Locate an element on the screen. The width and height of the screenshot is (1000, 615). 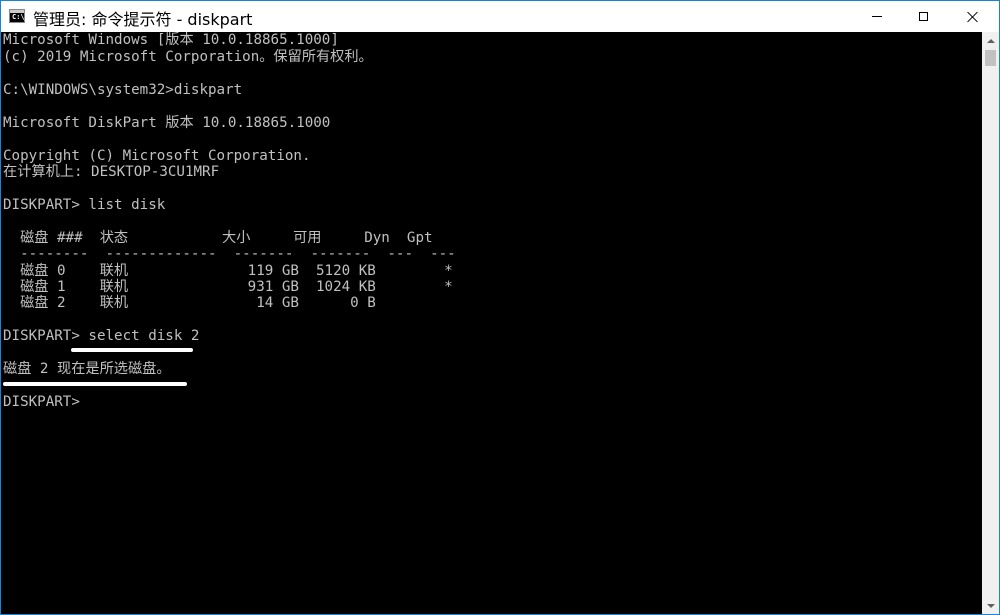
console-line: 在计算机上: DESKTOP-3CU1MRF is located at coordinates (111, 172).